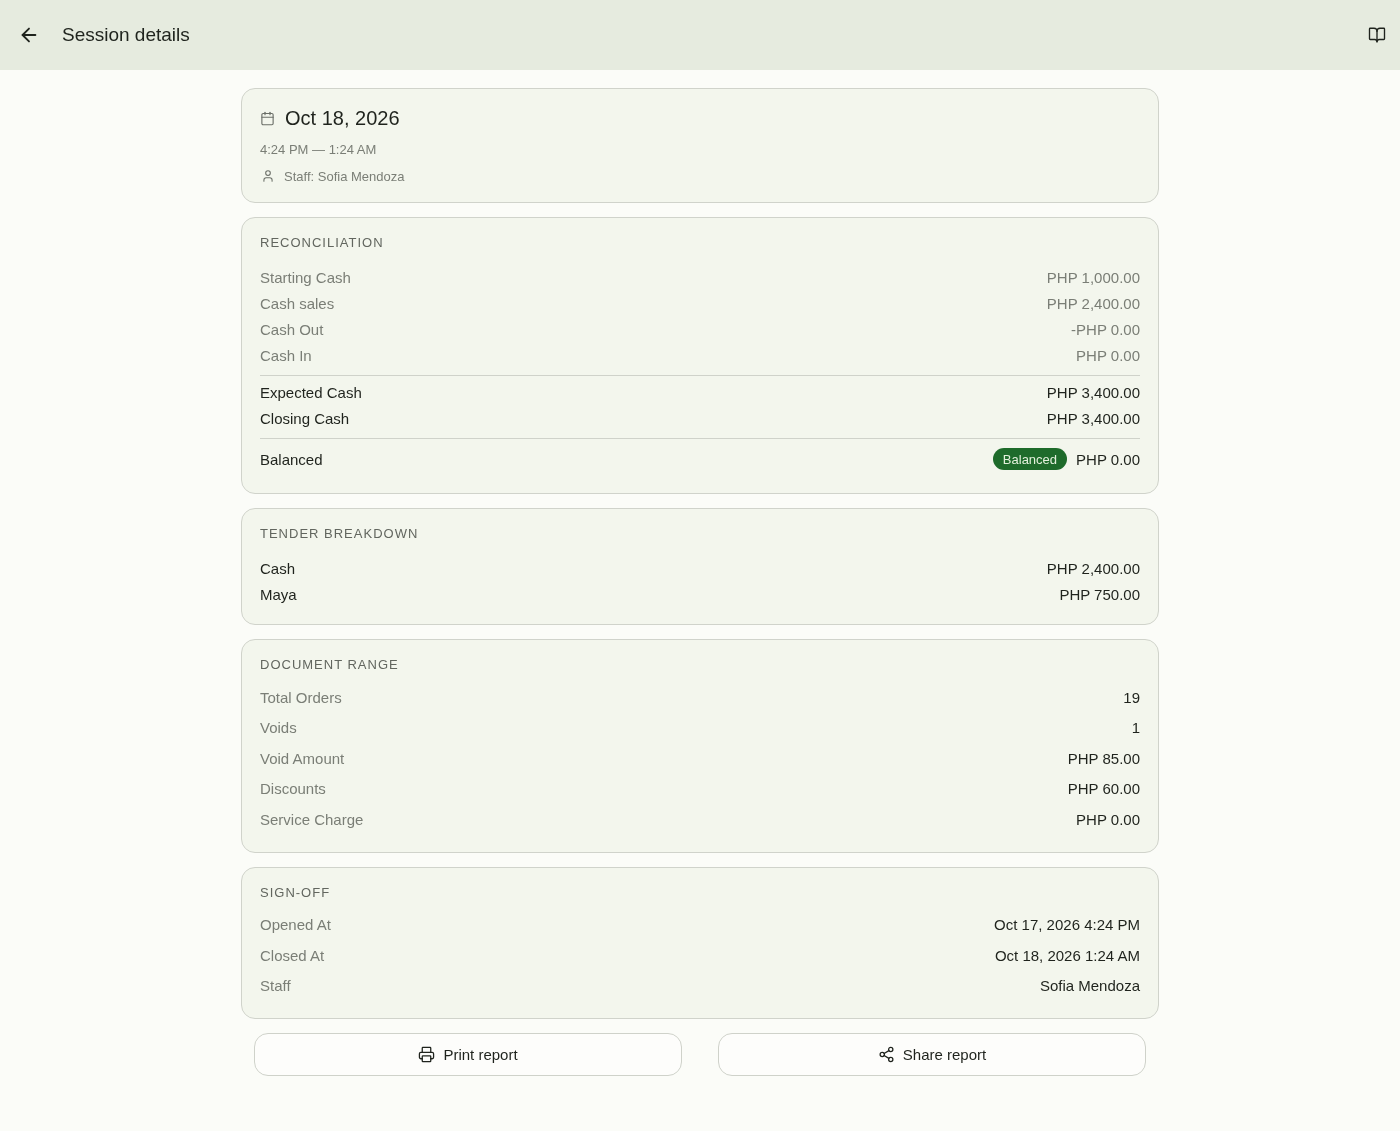  Describe the element at coordinates (342, 118) in the screenshot. I see `session-date: Oct 18, 2026` at that location.